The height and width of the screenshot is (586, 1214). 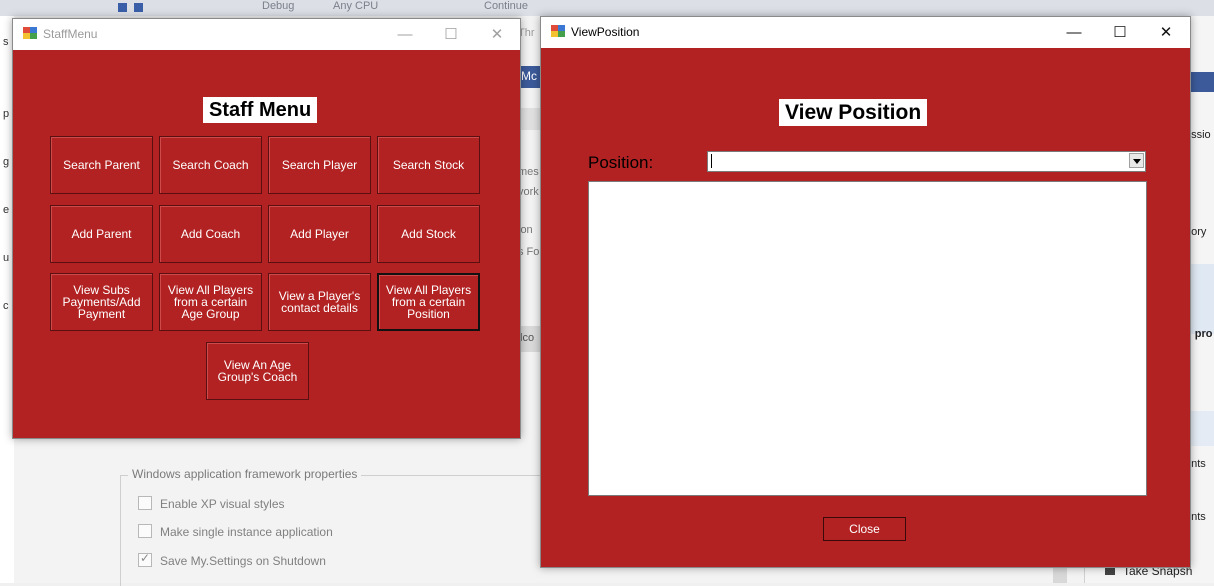 What do you see at coordinates (101, 165) in the screenshot?
I see `search-parent-button: Search Parent` at bounding box center [101, 165].